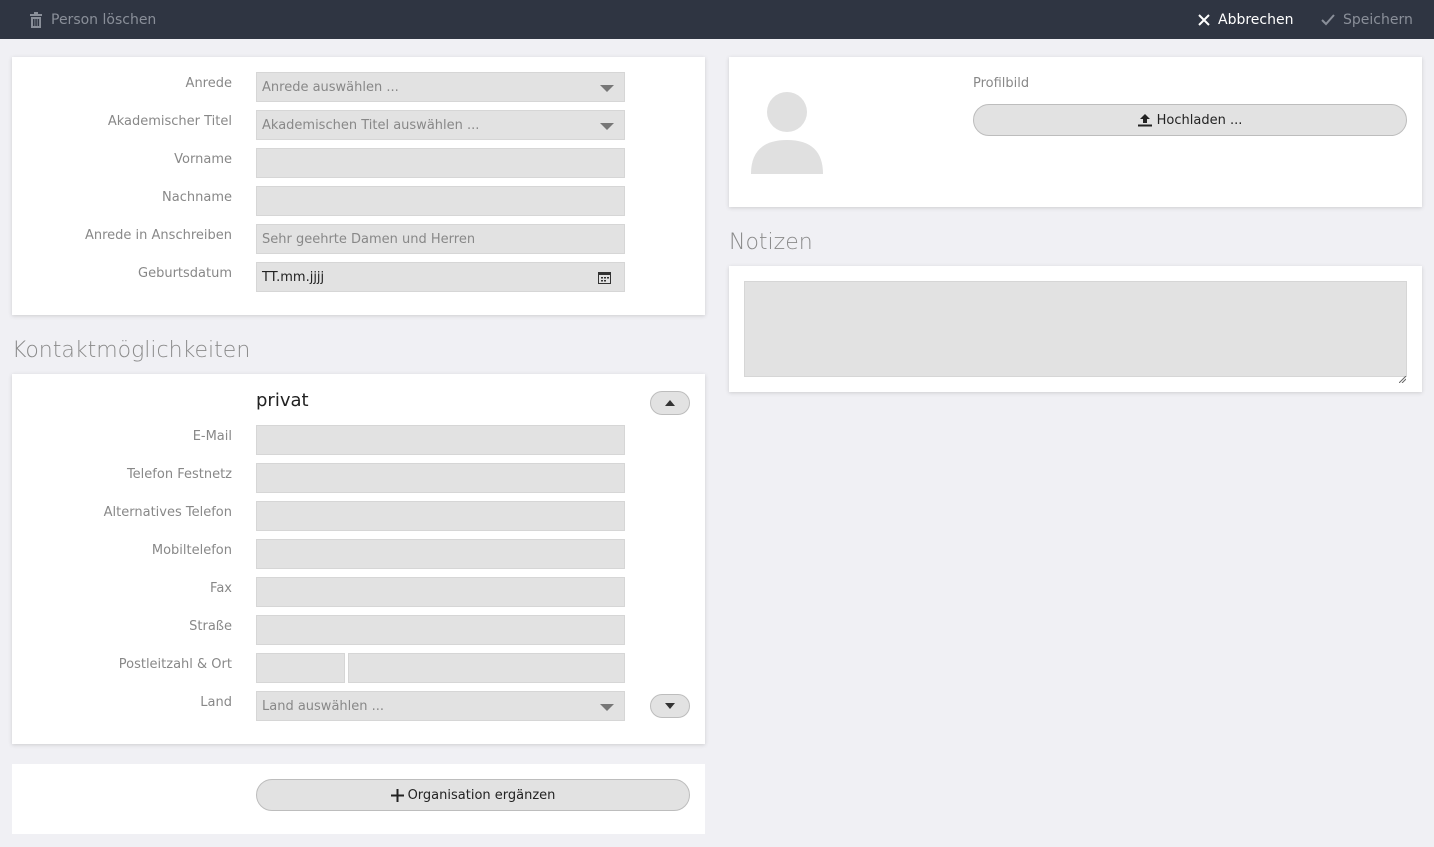 The image size is (1434, 847). What do you see at coordinates (1256, 19) in the screenshot?
I see `cancel-label: Abbrechen` at bounding box center [1256, 19].